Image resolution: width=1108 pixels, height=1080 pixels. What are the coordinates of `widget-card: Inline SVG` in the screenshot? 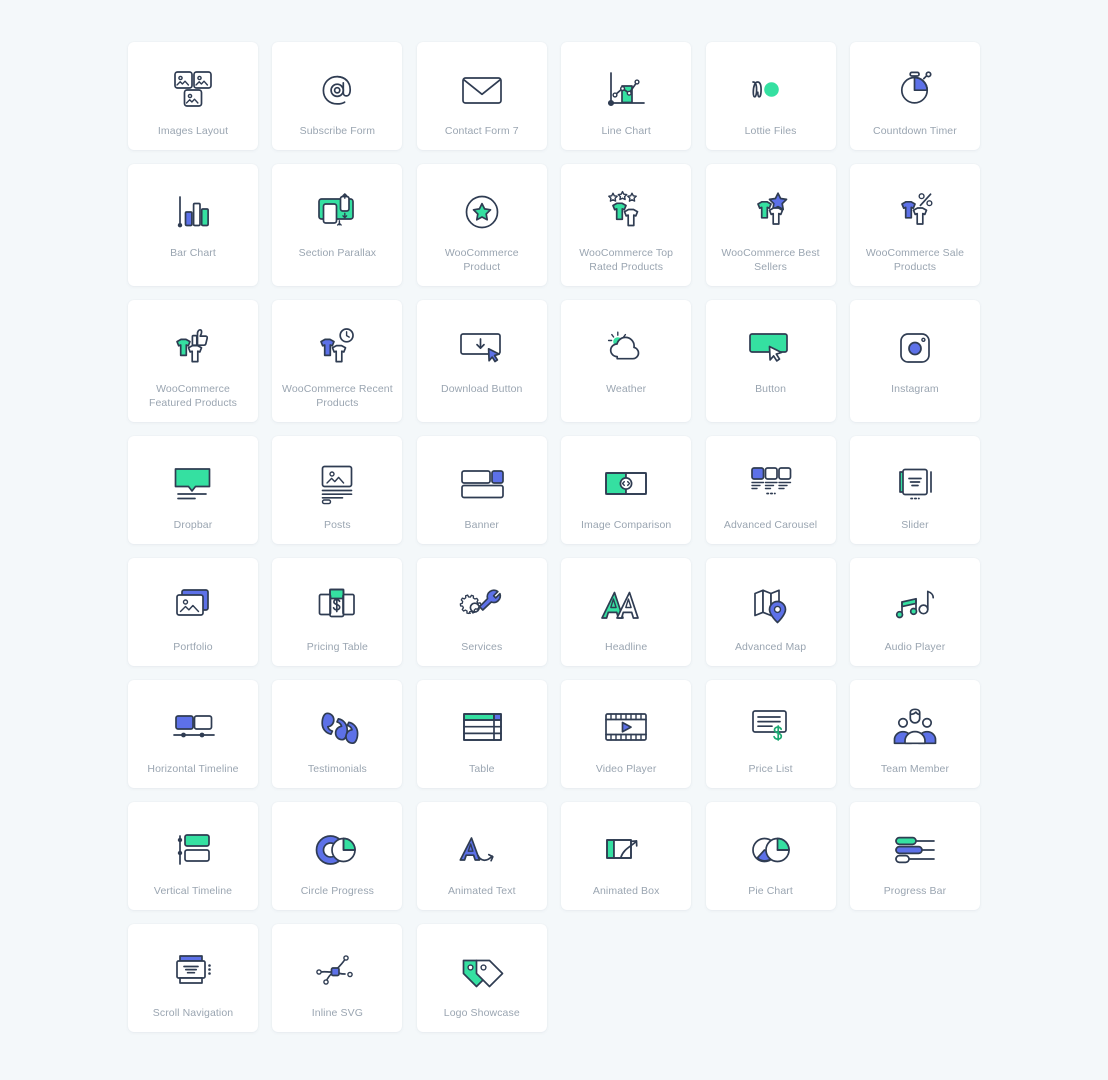 It's located at (337, 978).